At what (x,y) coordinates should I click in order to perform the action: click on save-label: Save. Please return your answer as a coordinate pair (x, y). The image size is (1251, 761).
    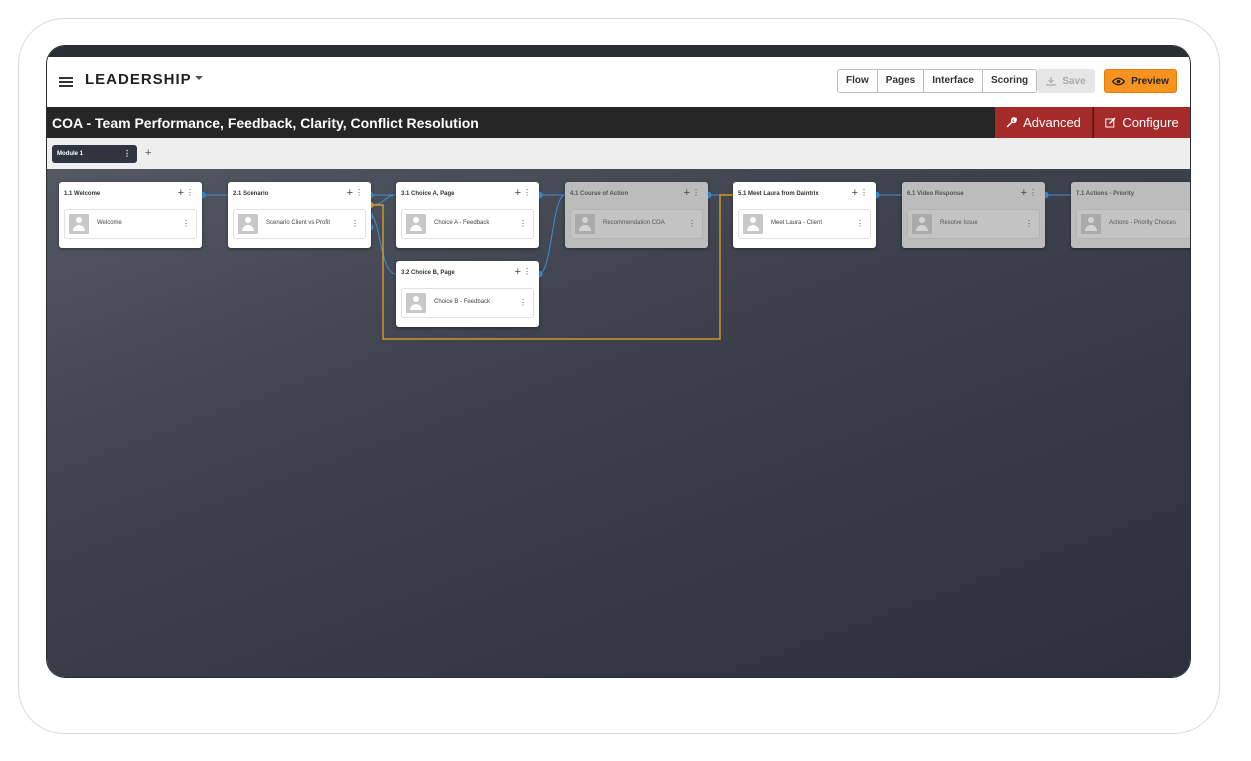
    Looking at the image, I should click on (1074, 81).